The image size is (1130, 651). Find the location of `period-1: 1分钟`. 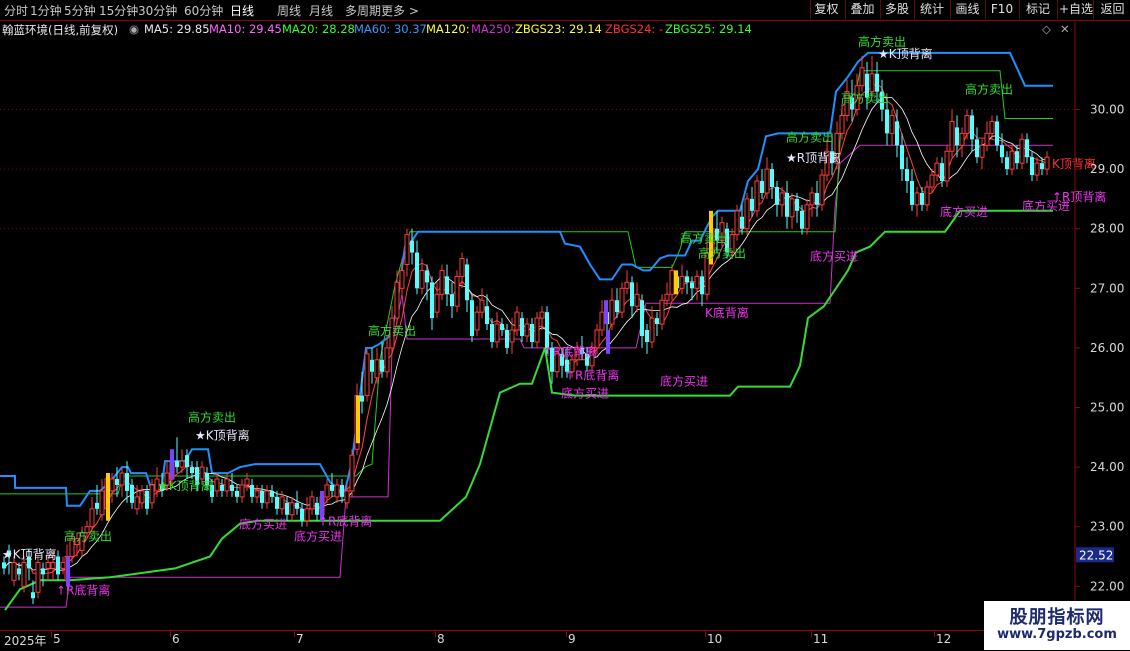

period-1: 1分钟 is located at coordinates (46, 10).